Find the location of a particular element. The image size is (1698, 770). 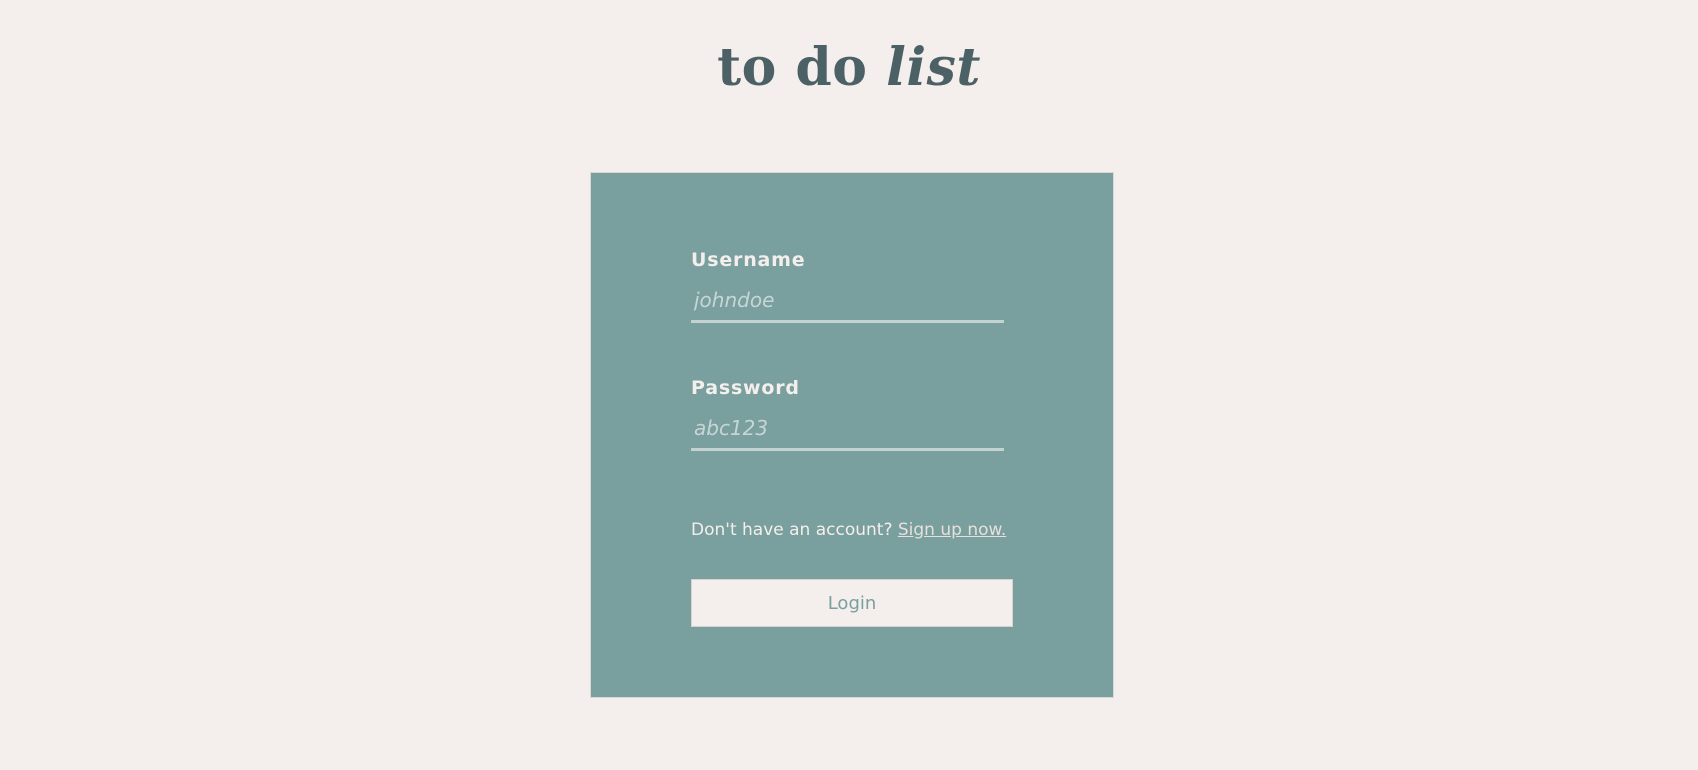

login-button: Login is located at coordinates (852, 603).